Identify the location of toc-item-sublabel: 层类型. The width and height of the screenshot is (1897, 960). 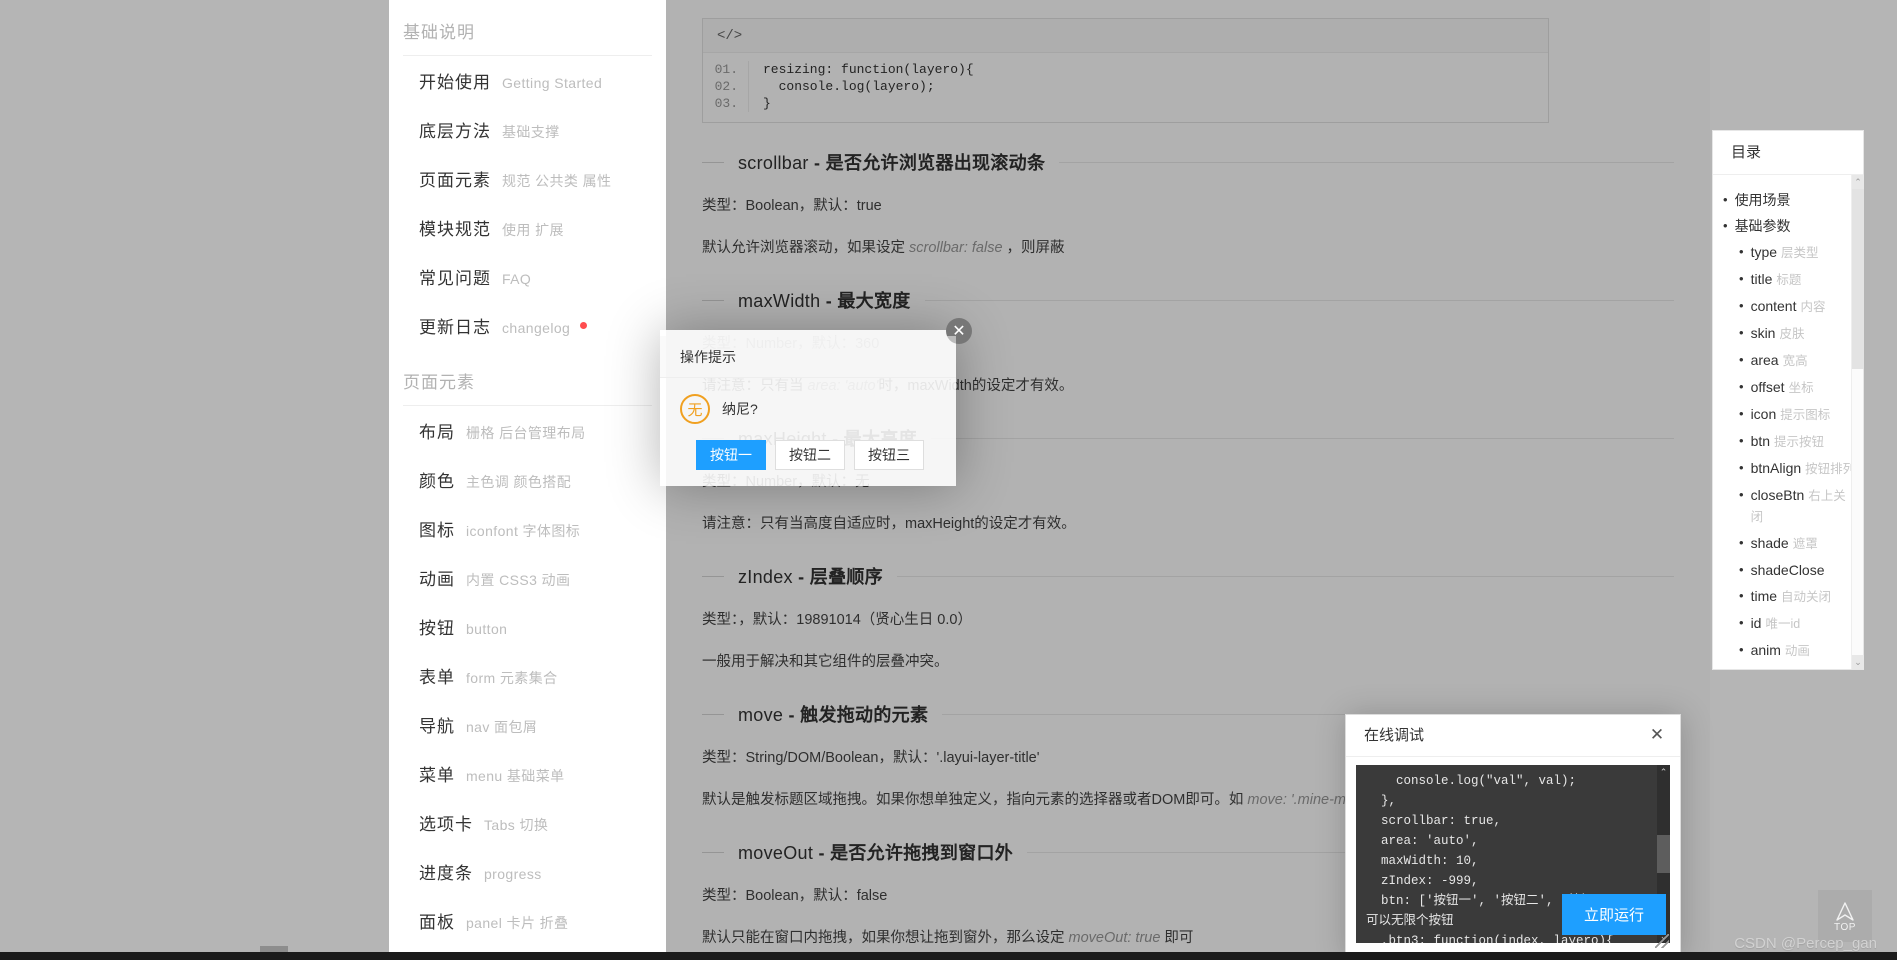
(1800, 253).